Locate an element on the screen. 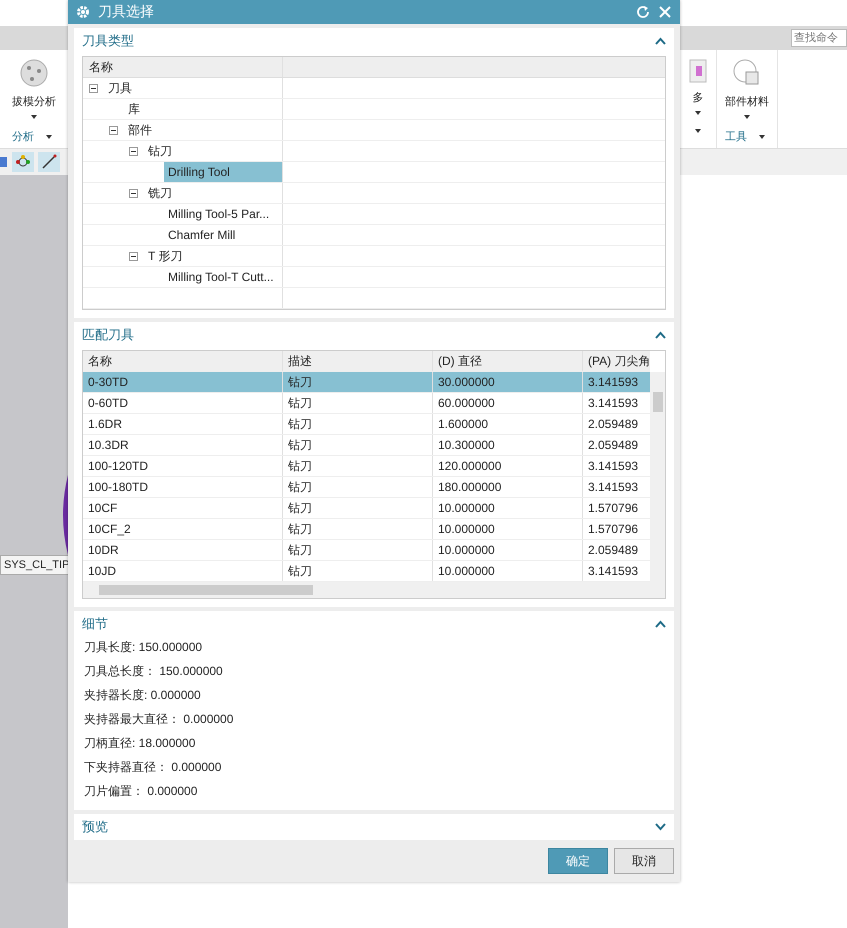 This screenshot has width=847, height=928. table-cell: 100-120TD is located at coordinates (183, 466).